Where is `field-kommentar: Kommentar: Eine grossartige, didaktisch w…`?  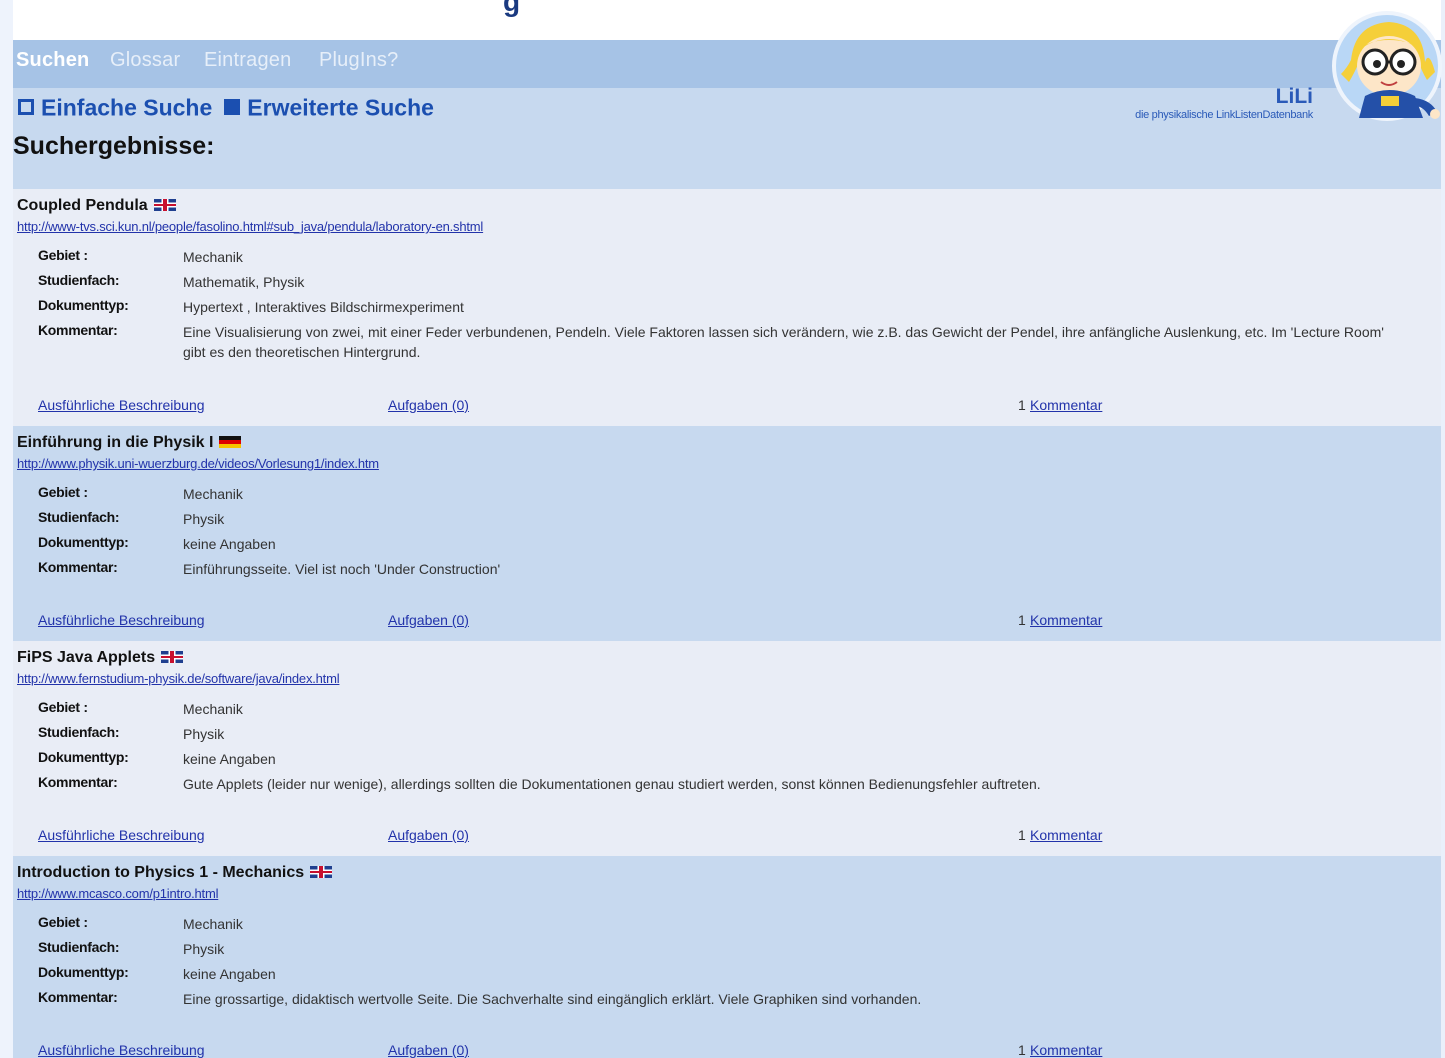 field-kommentar: Kommentar: Eine grossartige, didaktisch w… is located at coordinates (718, 1001).